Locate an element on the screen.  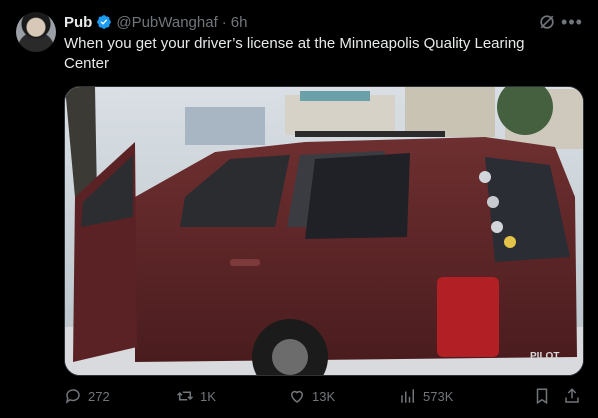
repost-count: 1K is located at coordinates (208, 396).